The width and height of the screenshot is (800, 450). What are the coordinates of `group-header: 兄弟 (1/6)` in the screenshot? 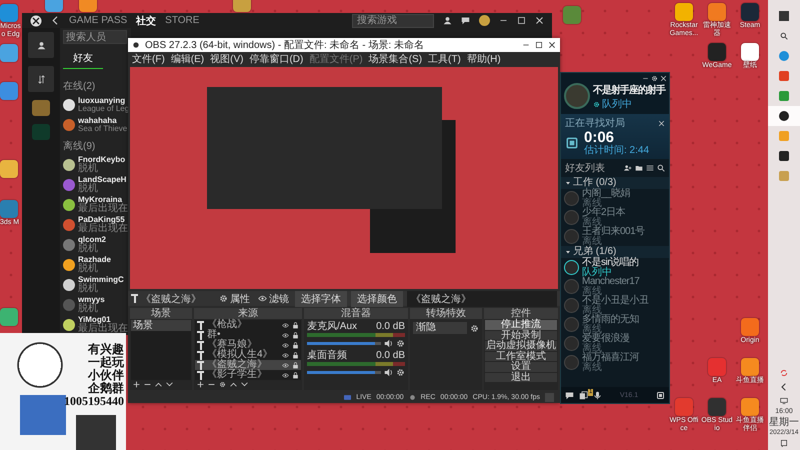 It's located at (615, 252).